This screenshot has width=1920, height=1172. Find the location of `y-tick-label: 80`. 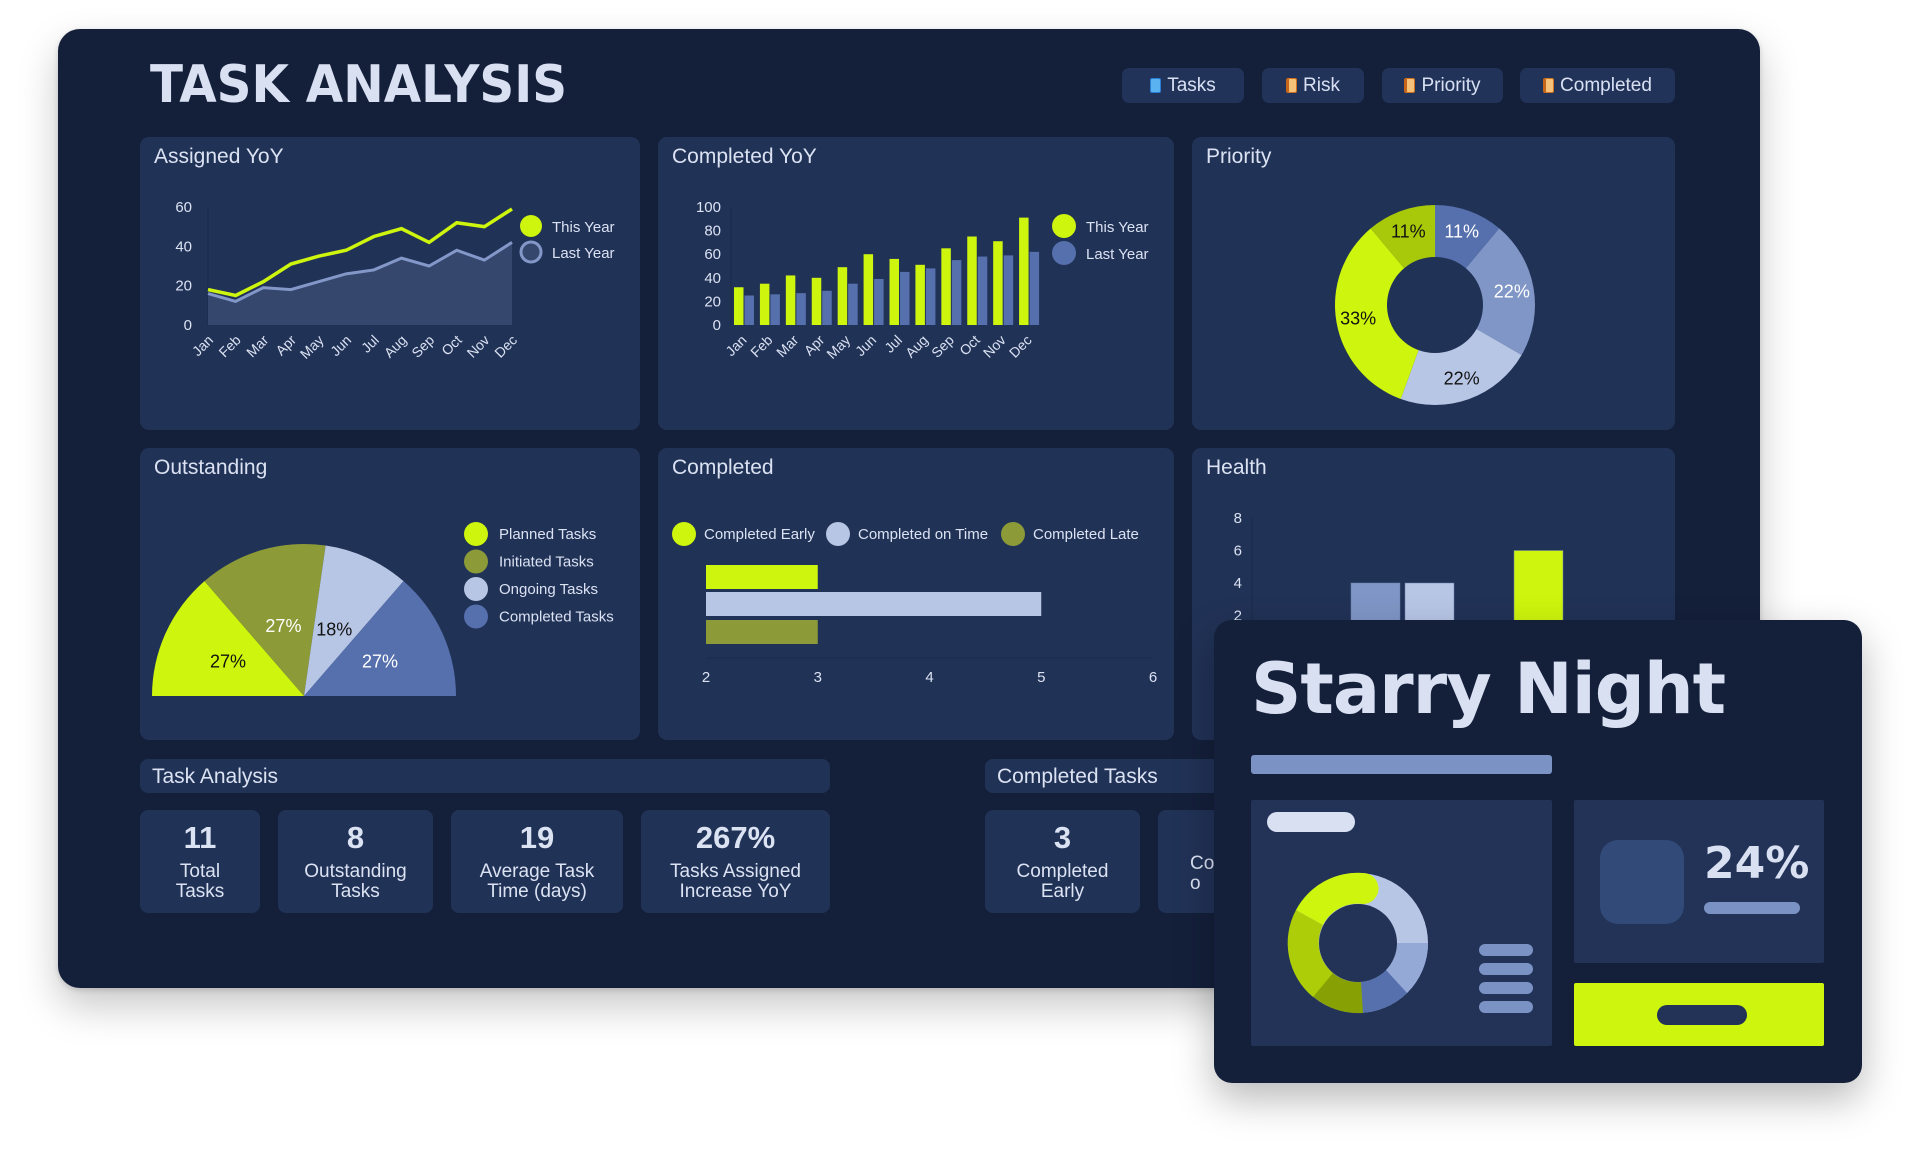

y-tick-label: 80 is located at coordinates (712, 231).